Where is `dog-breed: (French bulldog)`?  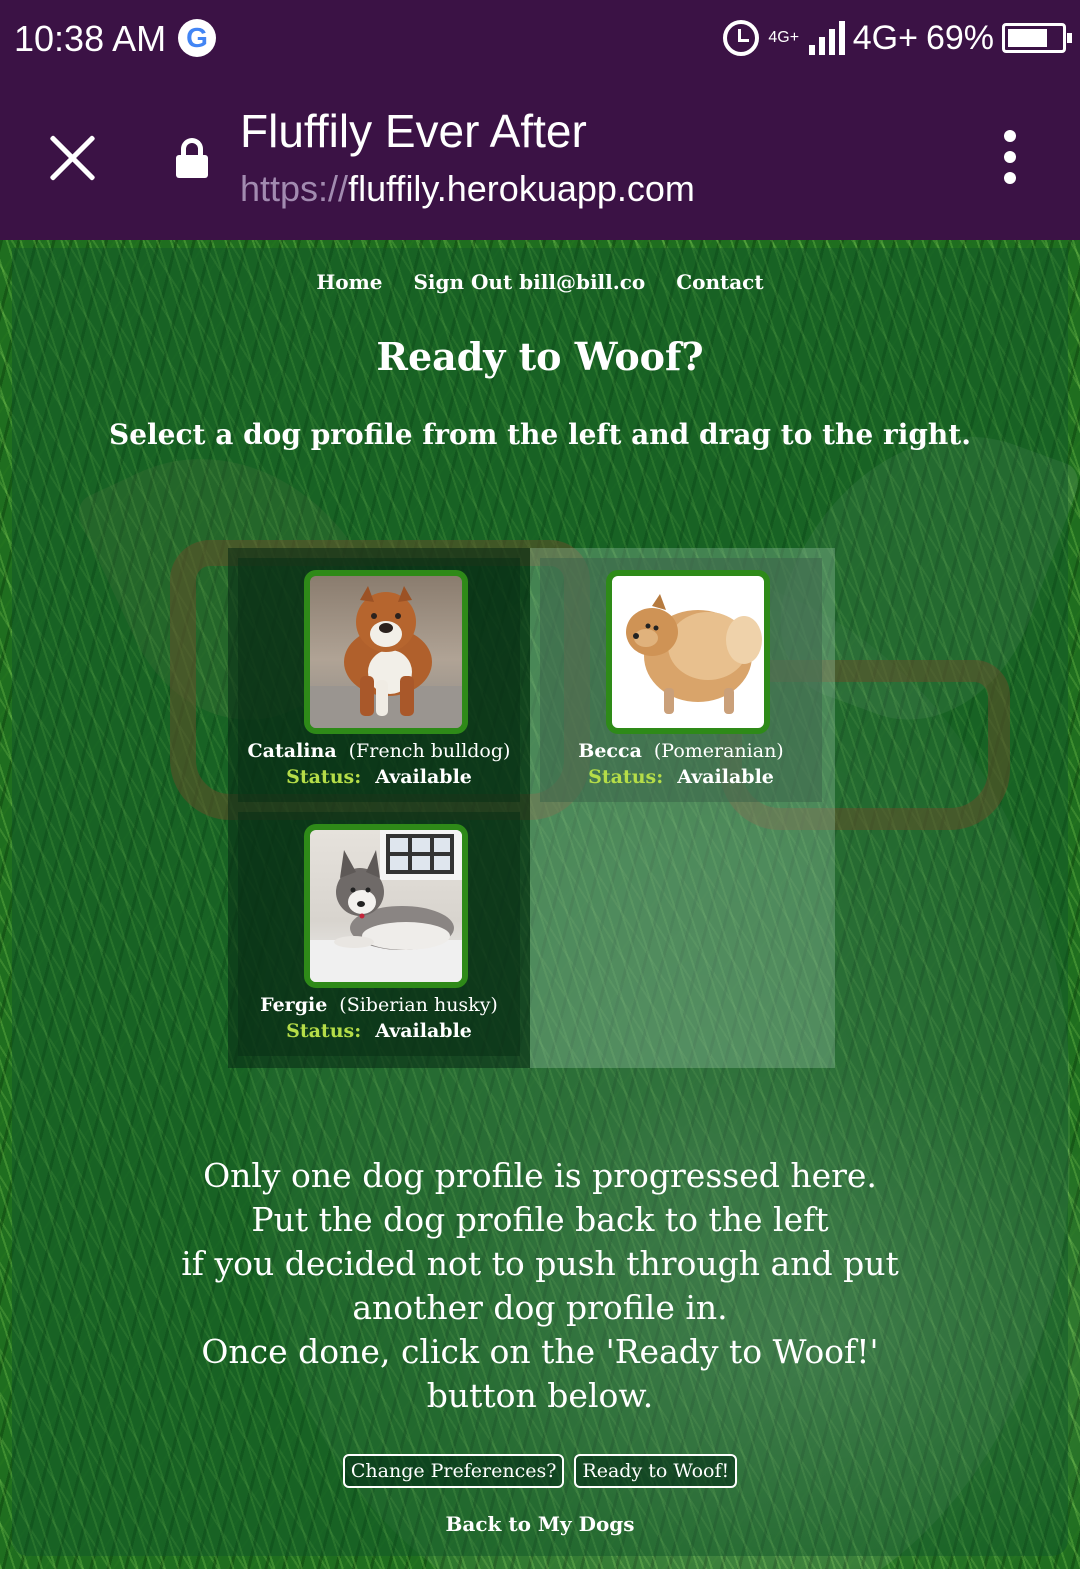
dog-breed: (French bulldog) is located at coordinates (429, 751).